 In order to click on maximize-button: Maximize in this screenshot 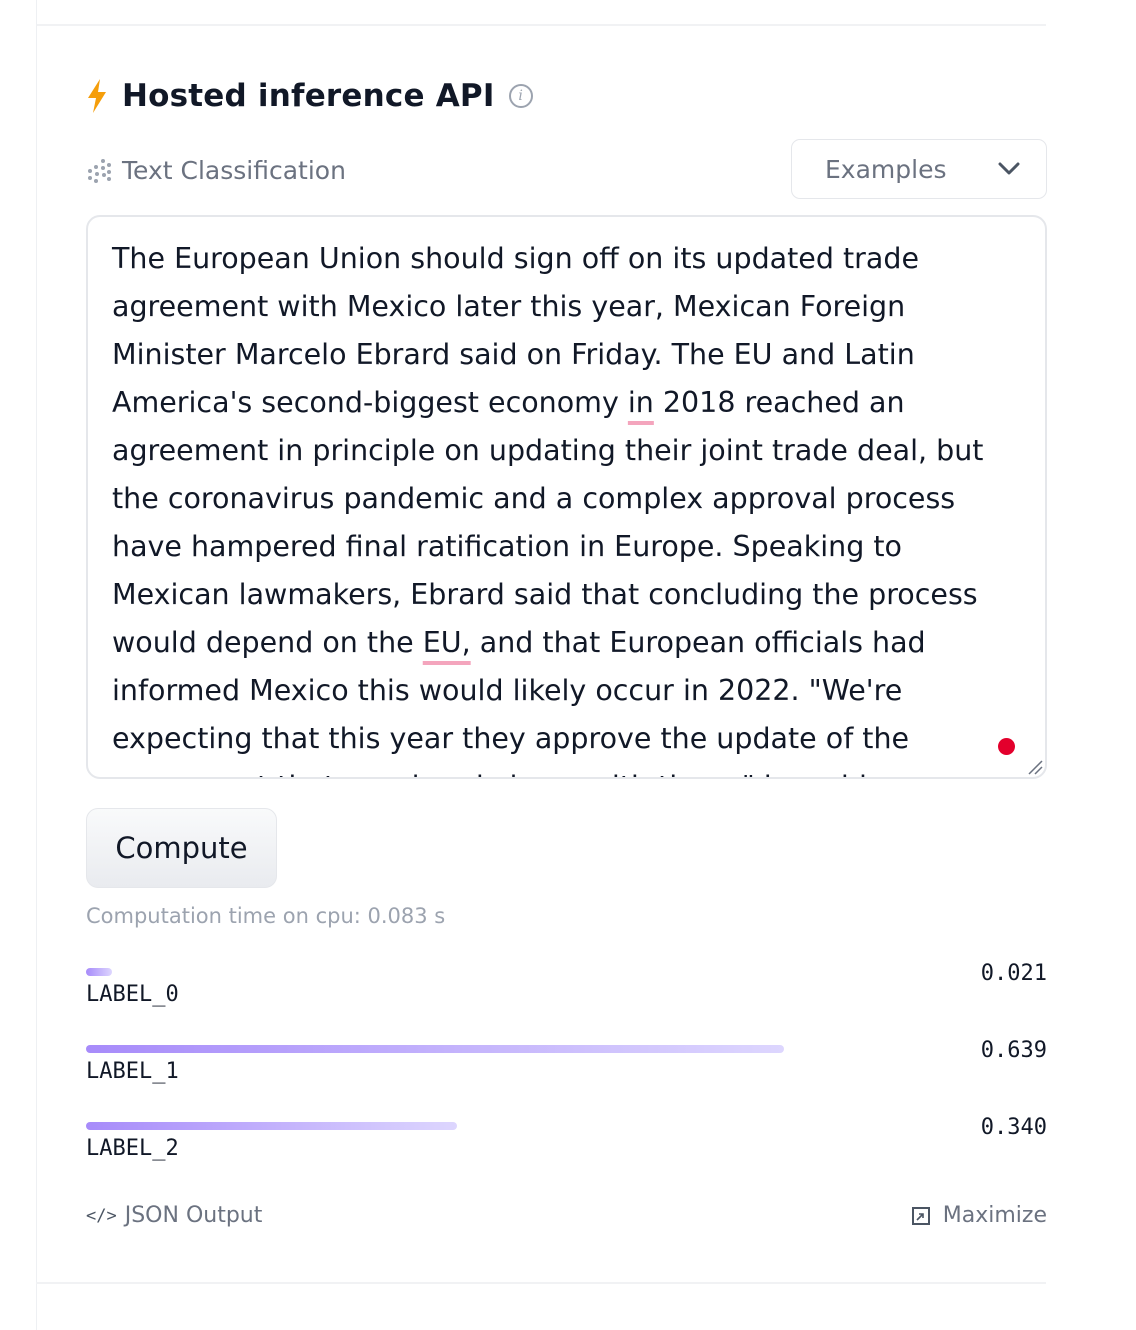, I will do `click(979, 1215)`.